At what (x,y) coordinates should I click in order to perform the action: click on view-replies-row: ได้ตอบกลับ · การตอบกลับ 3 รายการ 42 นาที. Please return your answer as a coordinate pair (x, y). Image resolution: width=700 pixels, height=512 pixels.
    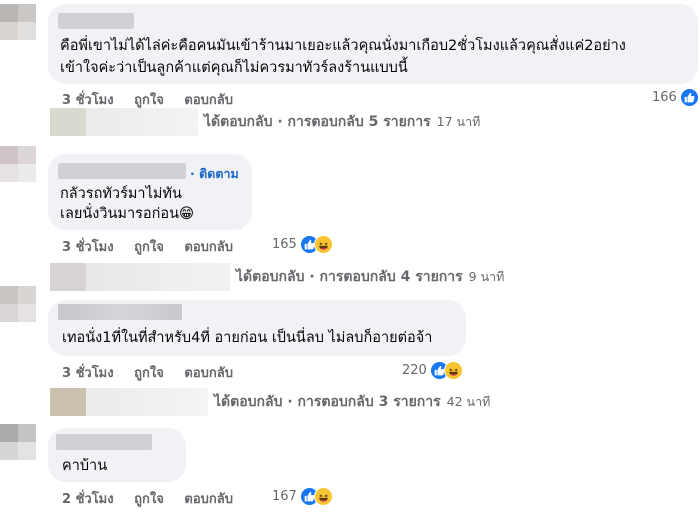
    Looking at the image, I should click on (270, 402).